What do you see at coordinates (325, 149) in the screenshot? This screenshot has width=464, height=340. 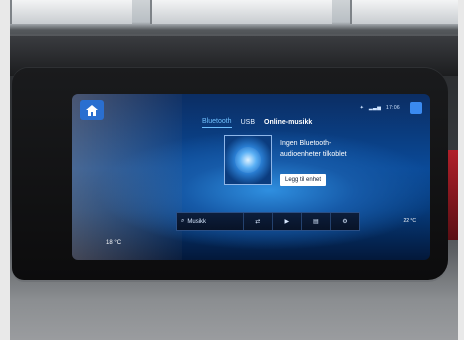 I see `no-device-message: Ingen Bluetooth- audioenheter tilkoblet` at bounding box center [325, 149].